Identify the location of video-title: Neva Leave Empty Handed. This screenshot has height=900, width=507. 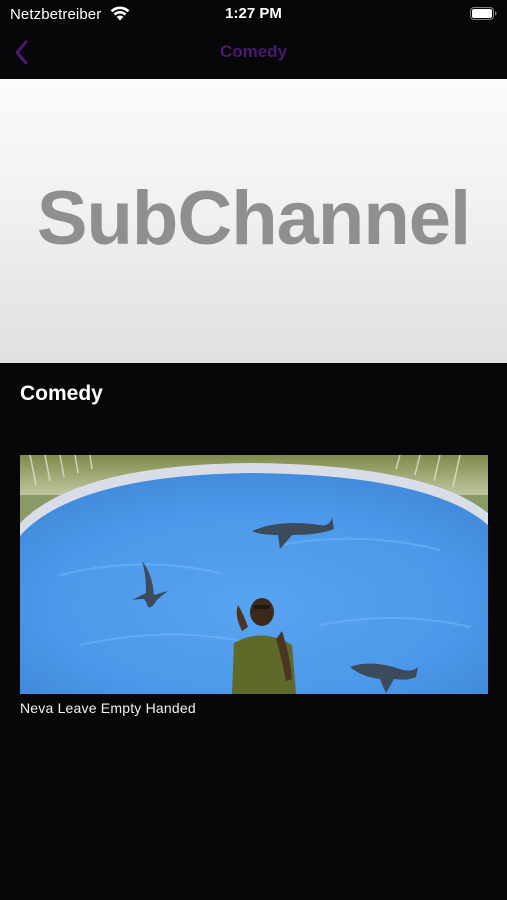
(108, 708).